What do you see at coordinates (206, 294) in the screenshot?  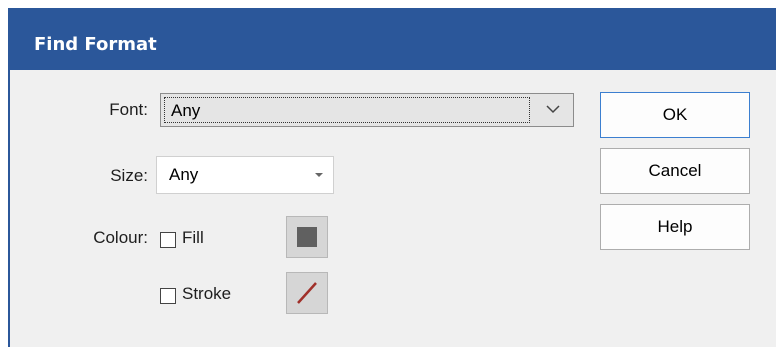 I see `stroke-label: Stroke` at bounding box center [206, 294].